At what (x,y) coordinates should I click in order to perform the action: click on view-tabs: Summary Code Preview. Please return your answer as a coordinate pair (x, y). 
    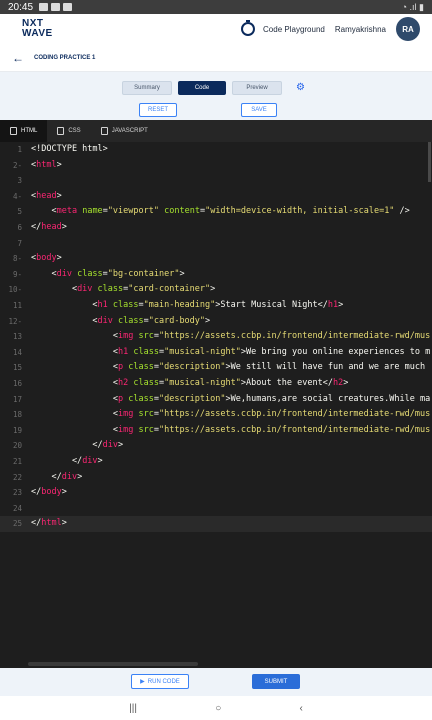
    Looking at the image, I should click on (202, 88).